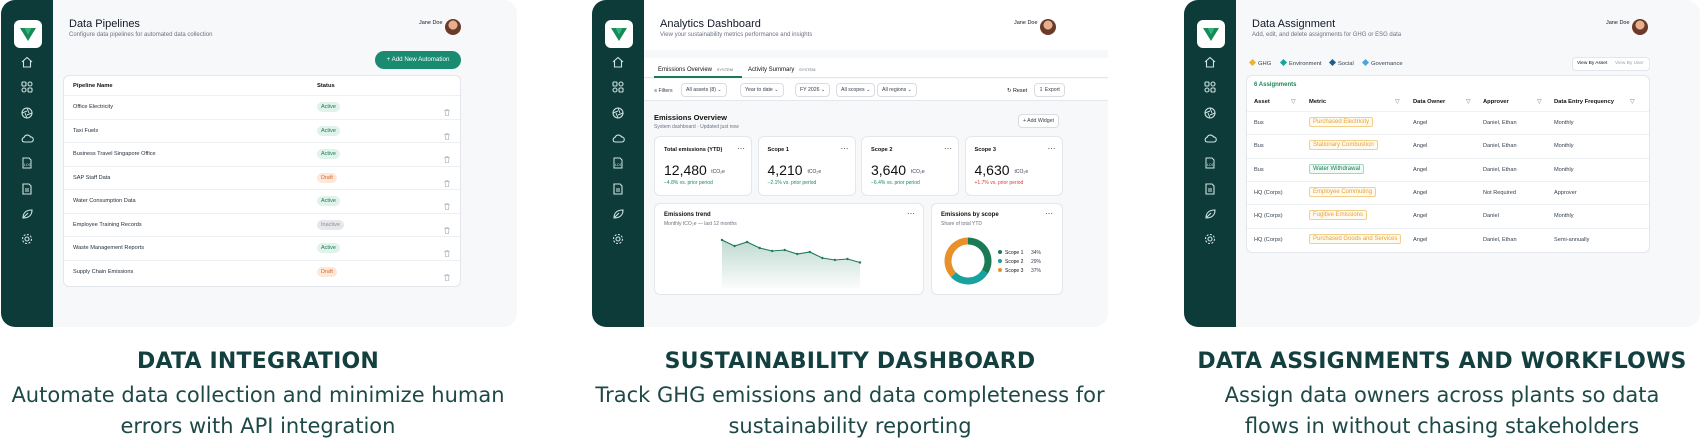 The image size is (1700, 444). I want to click on table-row: Employee Training Records Inactive, so click(262, 224).